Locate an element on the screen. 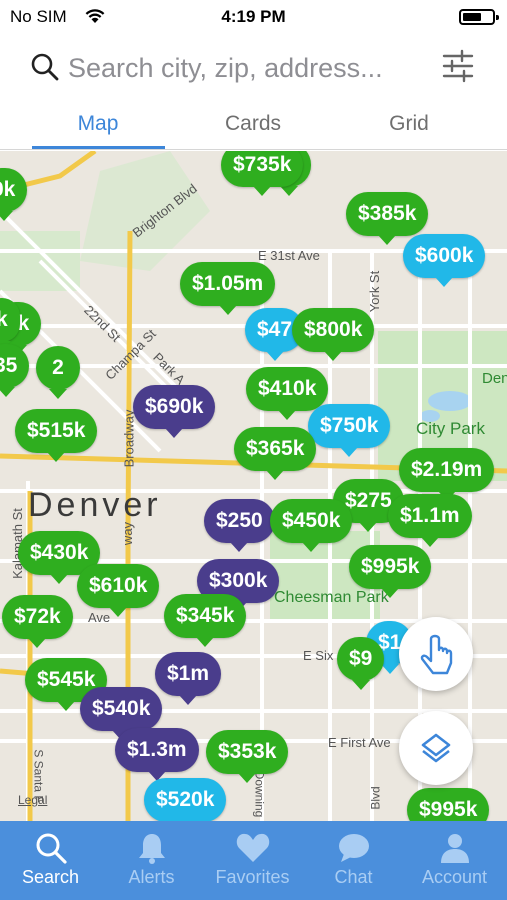 The width and height of the screenshot is (507, 900). clock: 4:19 PM is located at coordinates (253, 16).